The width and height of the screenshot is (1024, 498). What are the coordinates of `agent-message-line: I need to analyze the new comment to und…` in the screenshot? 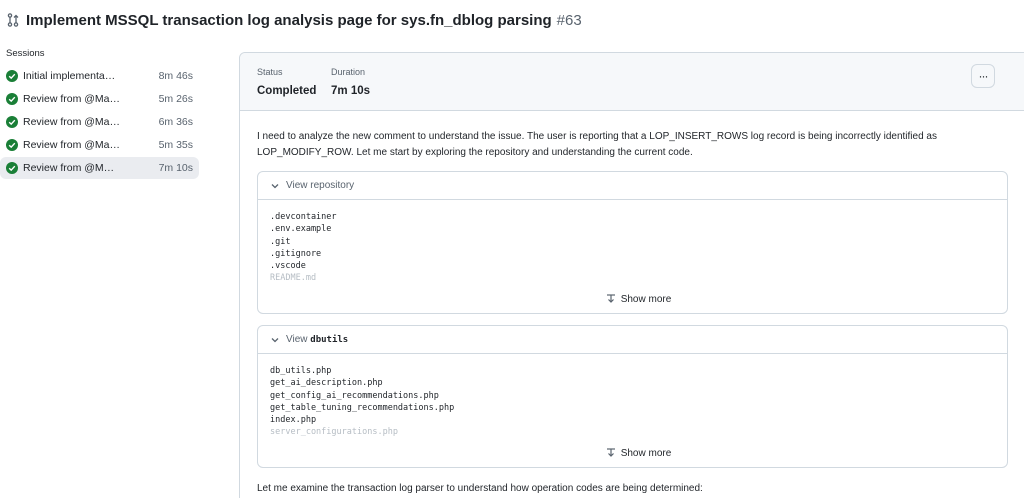 It's located at (597, 136).